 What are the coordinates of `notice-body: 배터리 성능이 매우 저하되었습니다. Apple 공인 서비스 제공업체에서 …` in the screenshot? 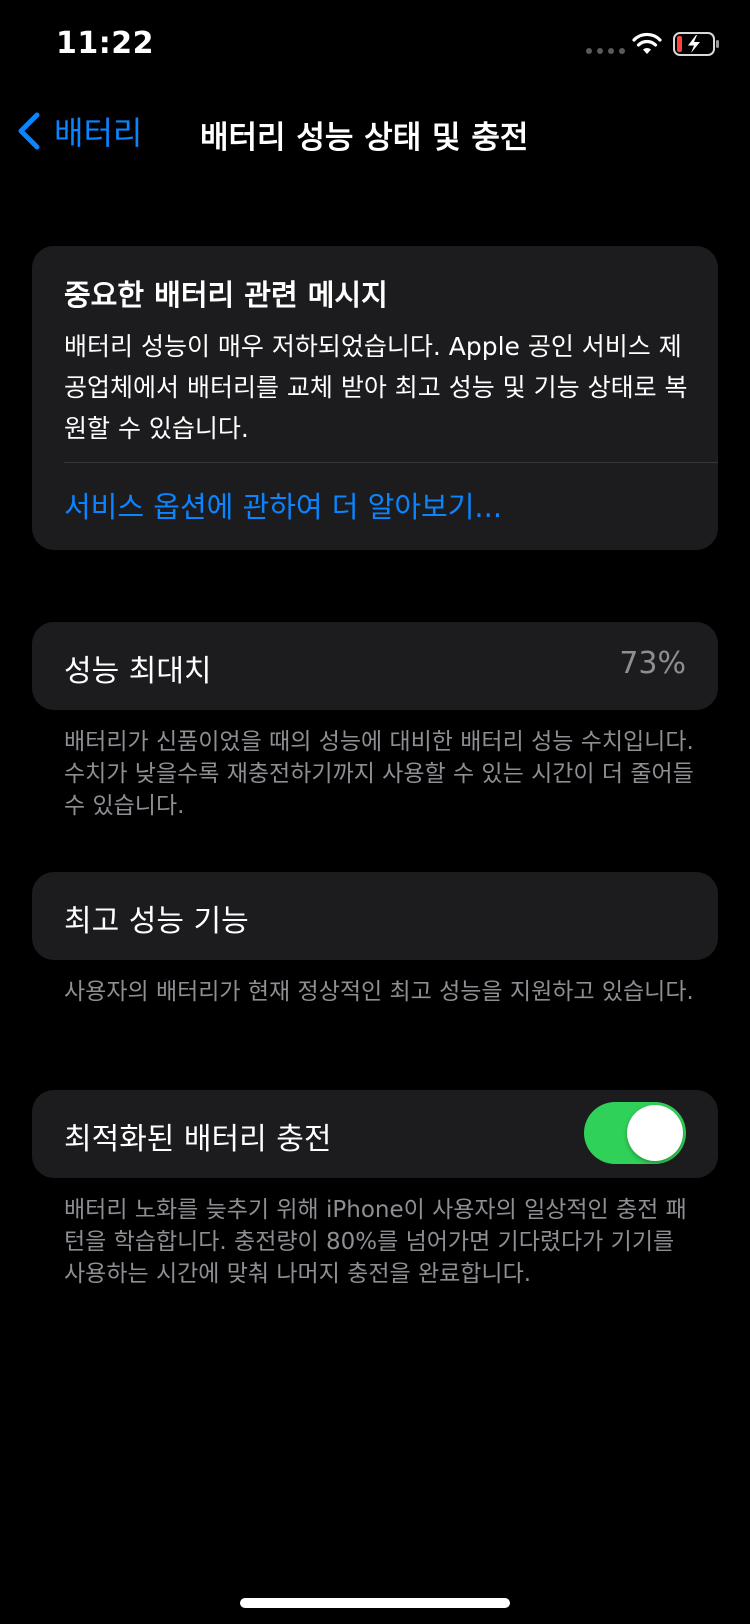 It's located at (376, 387).